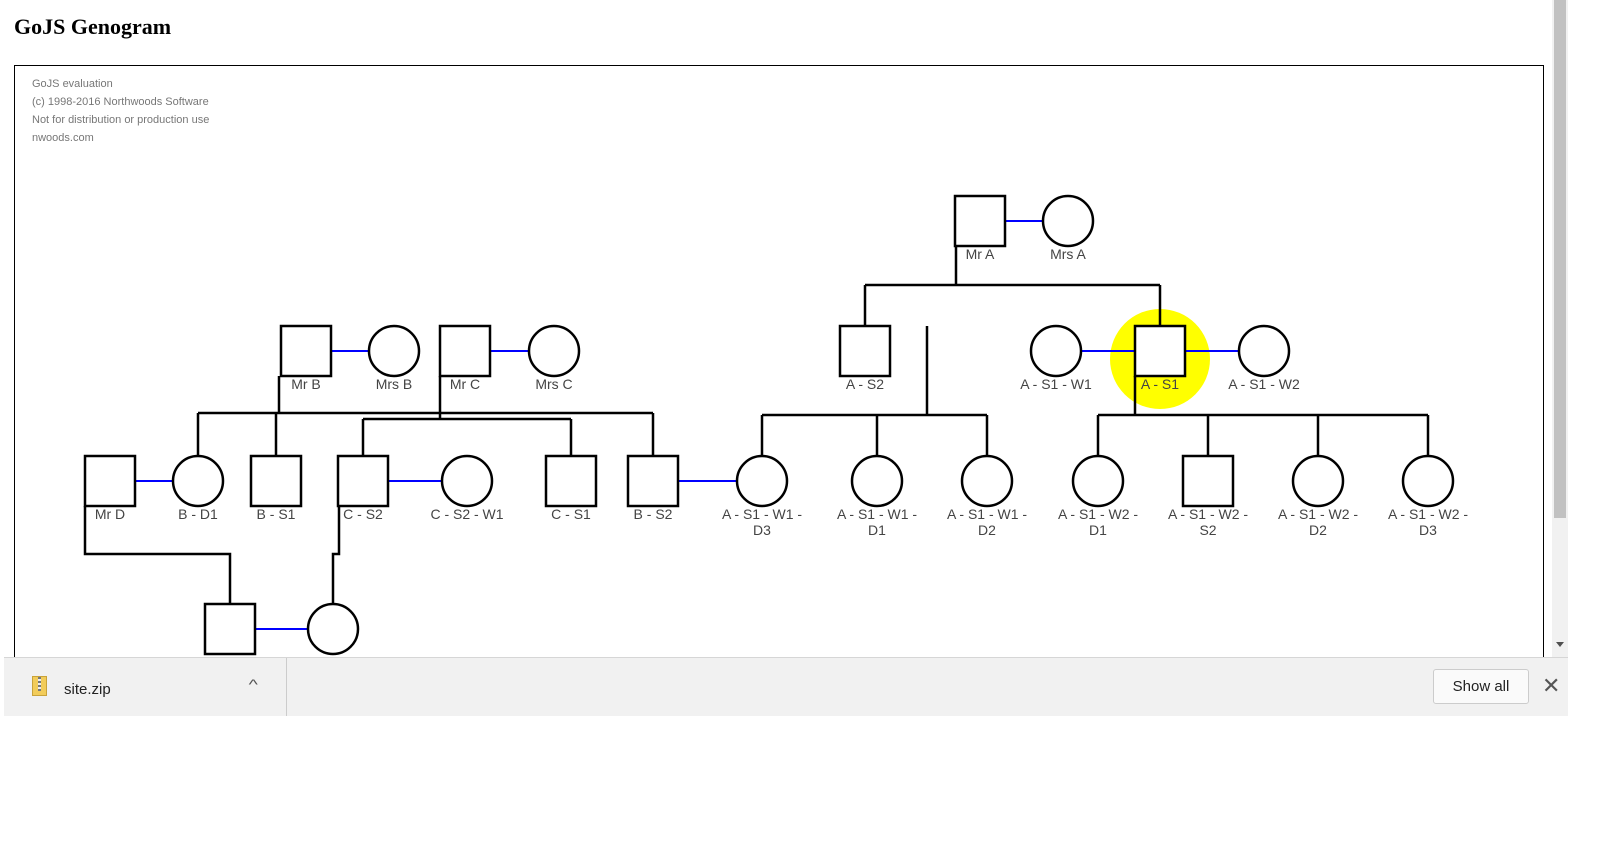  Describe the element at coordinates (553, 384) in the screenshot. I see `person-label: Mrs C` at that location.